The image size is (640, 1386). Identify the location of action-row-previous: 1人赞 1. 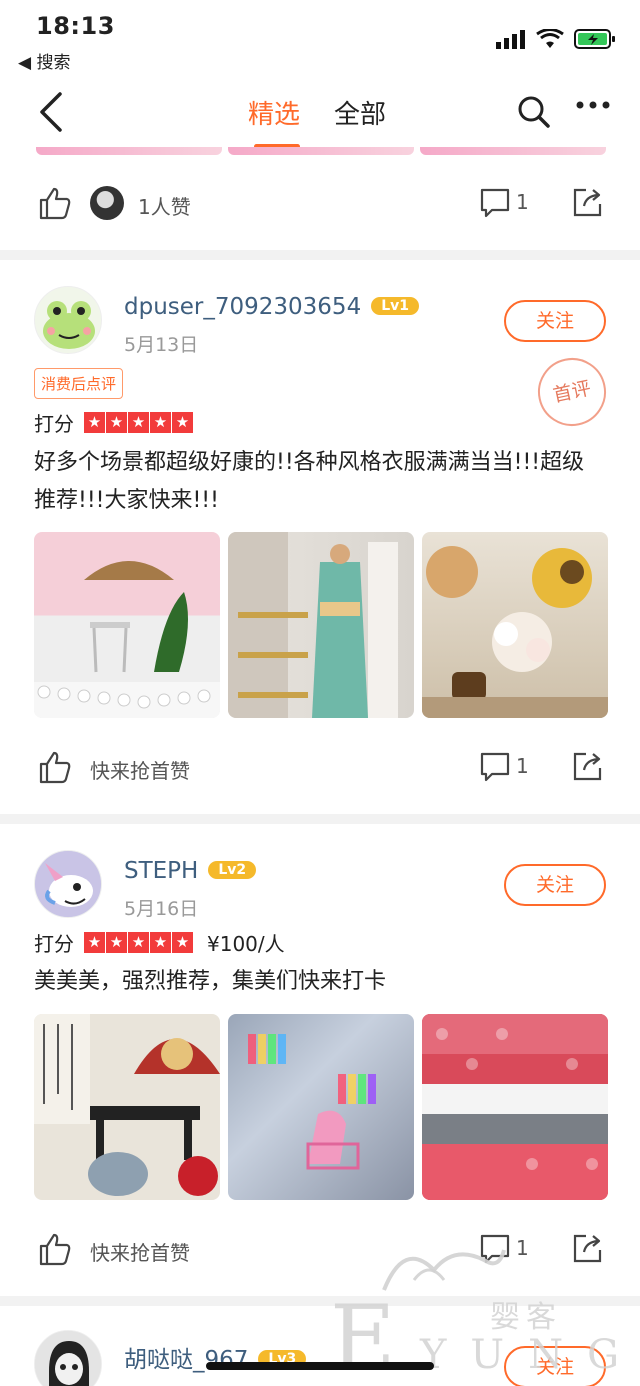
(320, 202).